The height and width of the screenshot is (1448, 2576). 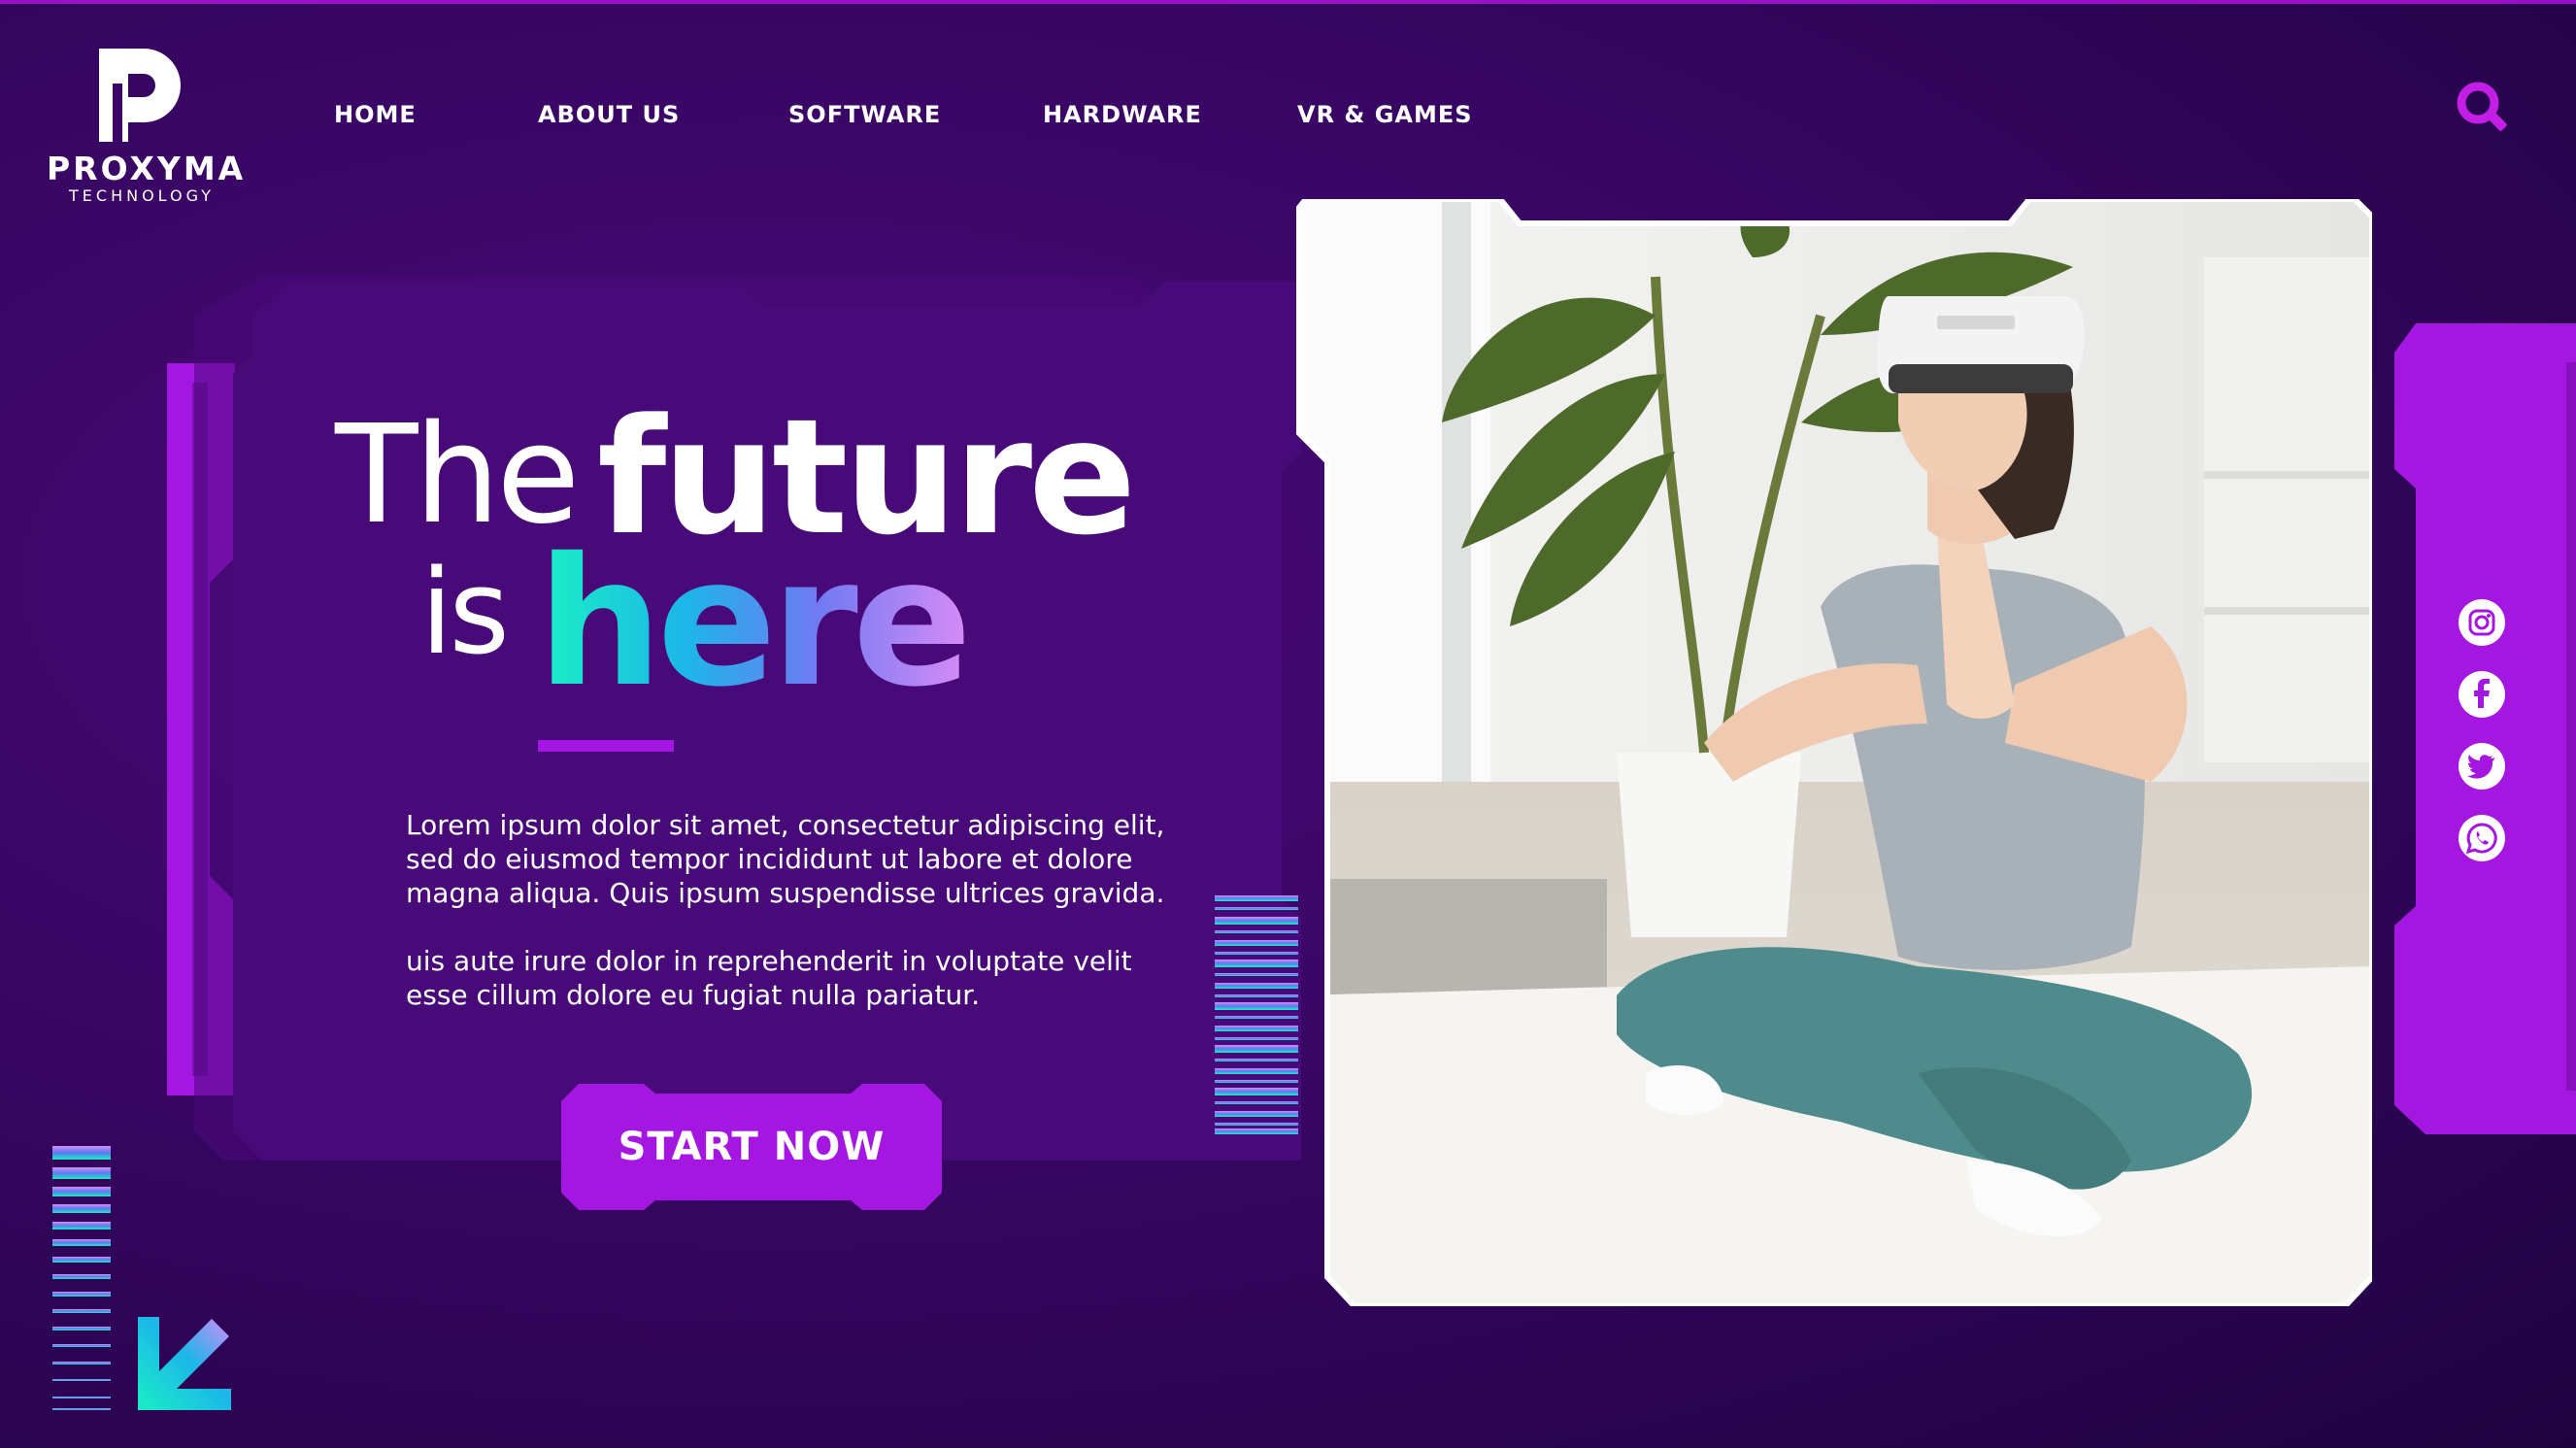 What do you see at coordinates (185, 1363) in the screenshot?
I see `arrow-down-left-icon` at bounding box center [185, 1363].